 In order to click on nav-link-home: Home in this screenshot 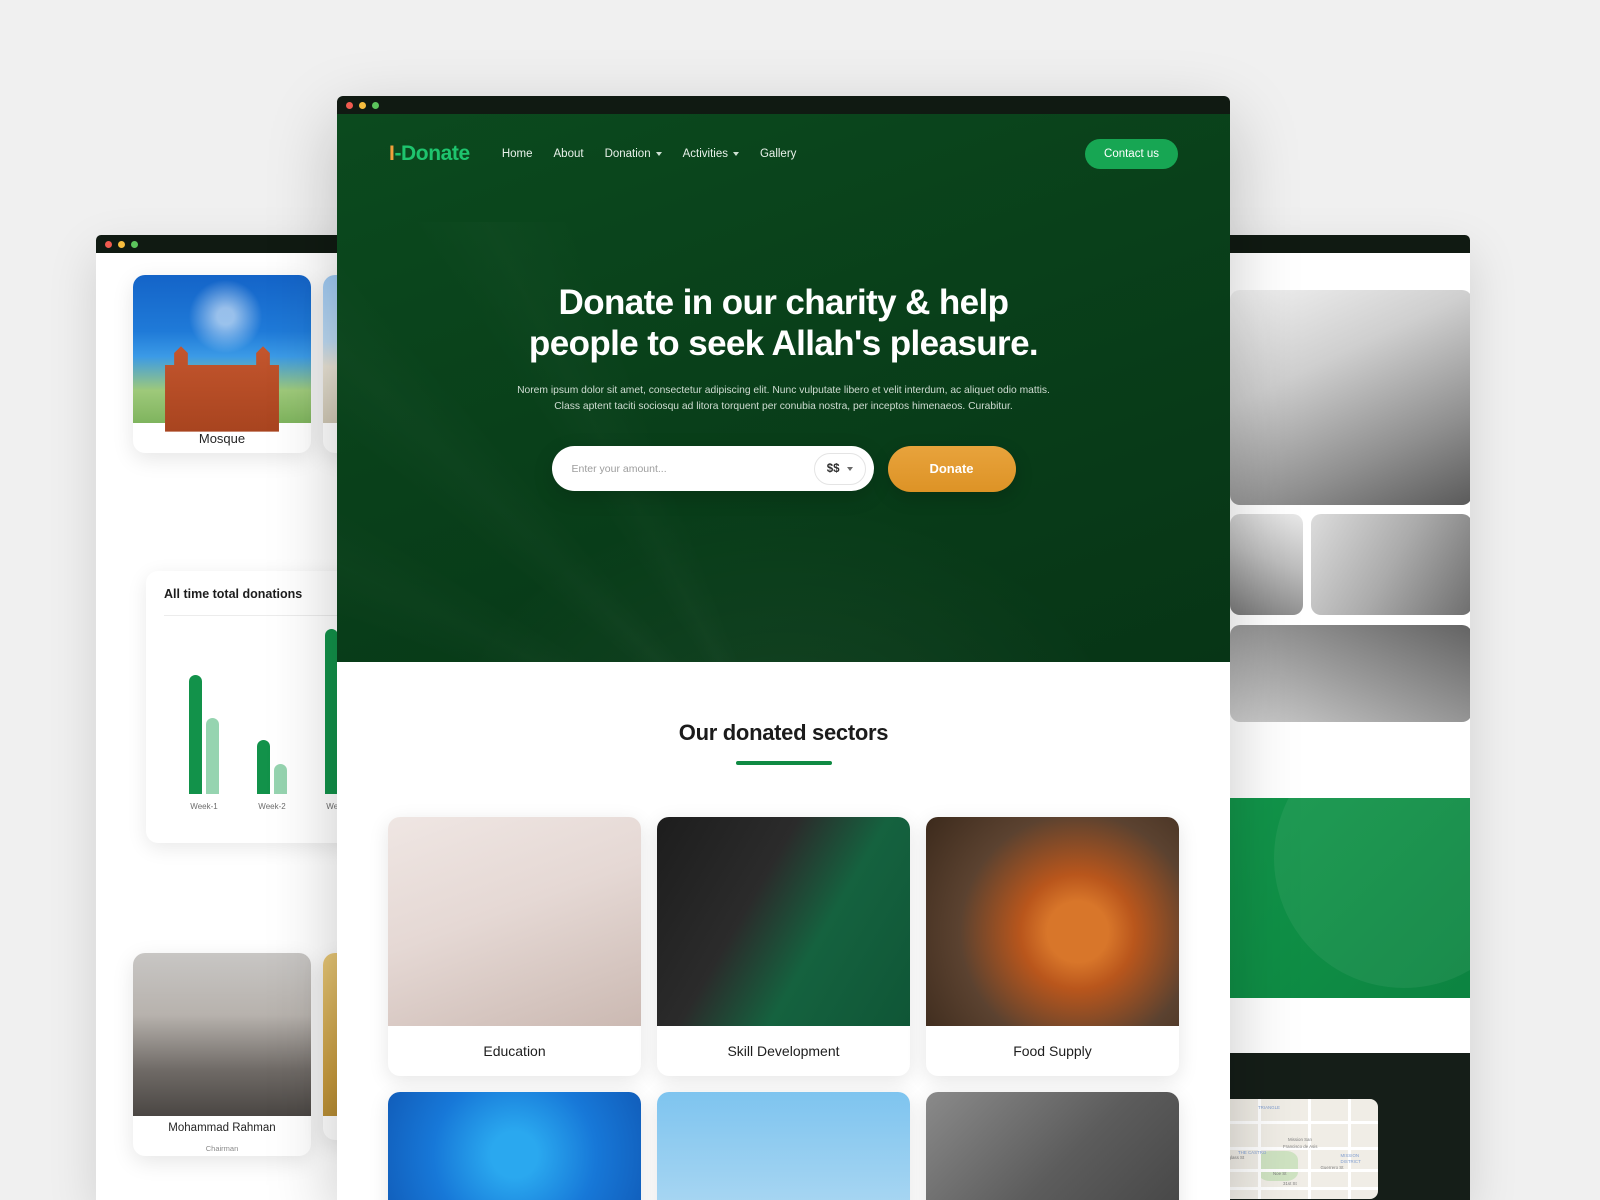, I will do `click(517, 154)`.